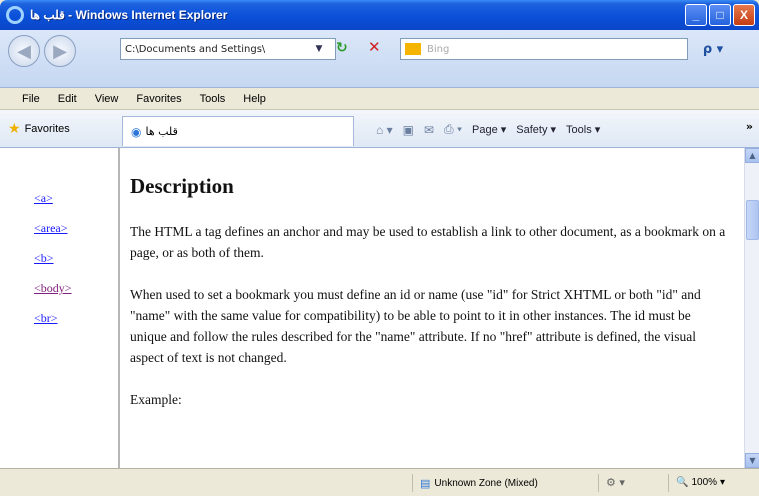  What do you see at coordinates (24, 51) in the screenshot?
I see `back-button: ◀` at bounding box center [24, 51].